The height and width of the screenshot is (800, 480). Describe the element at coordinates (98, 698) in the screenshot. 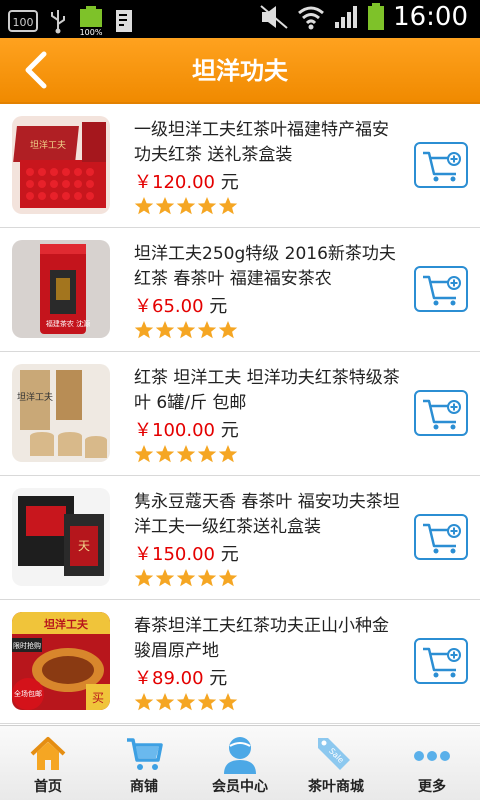

I see `svg-text: 买` at that location.